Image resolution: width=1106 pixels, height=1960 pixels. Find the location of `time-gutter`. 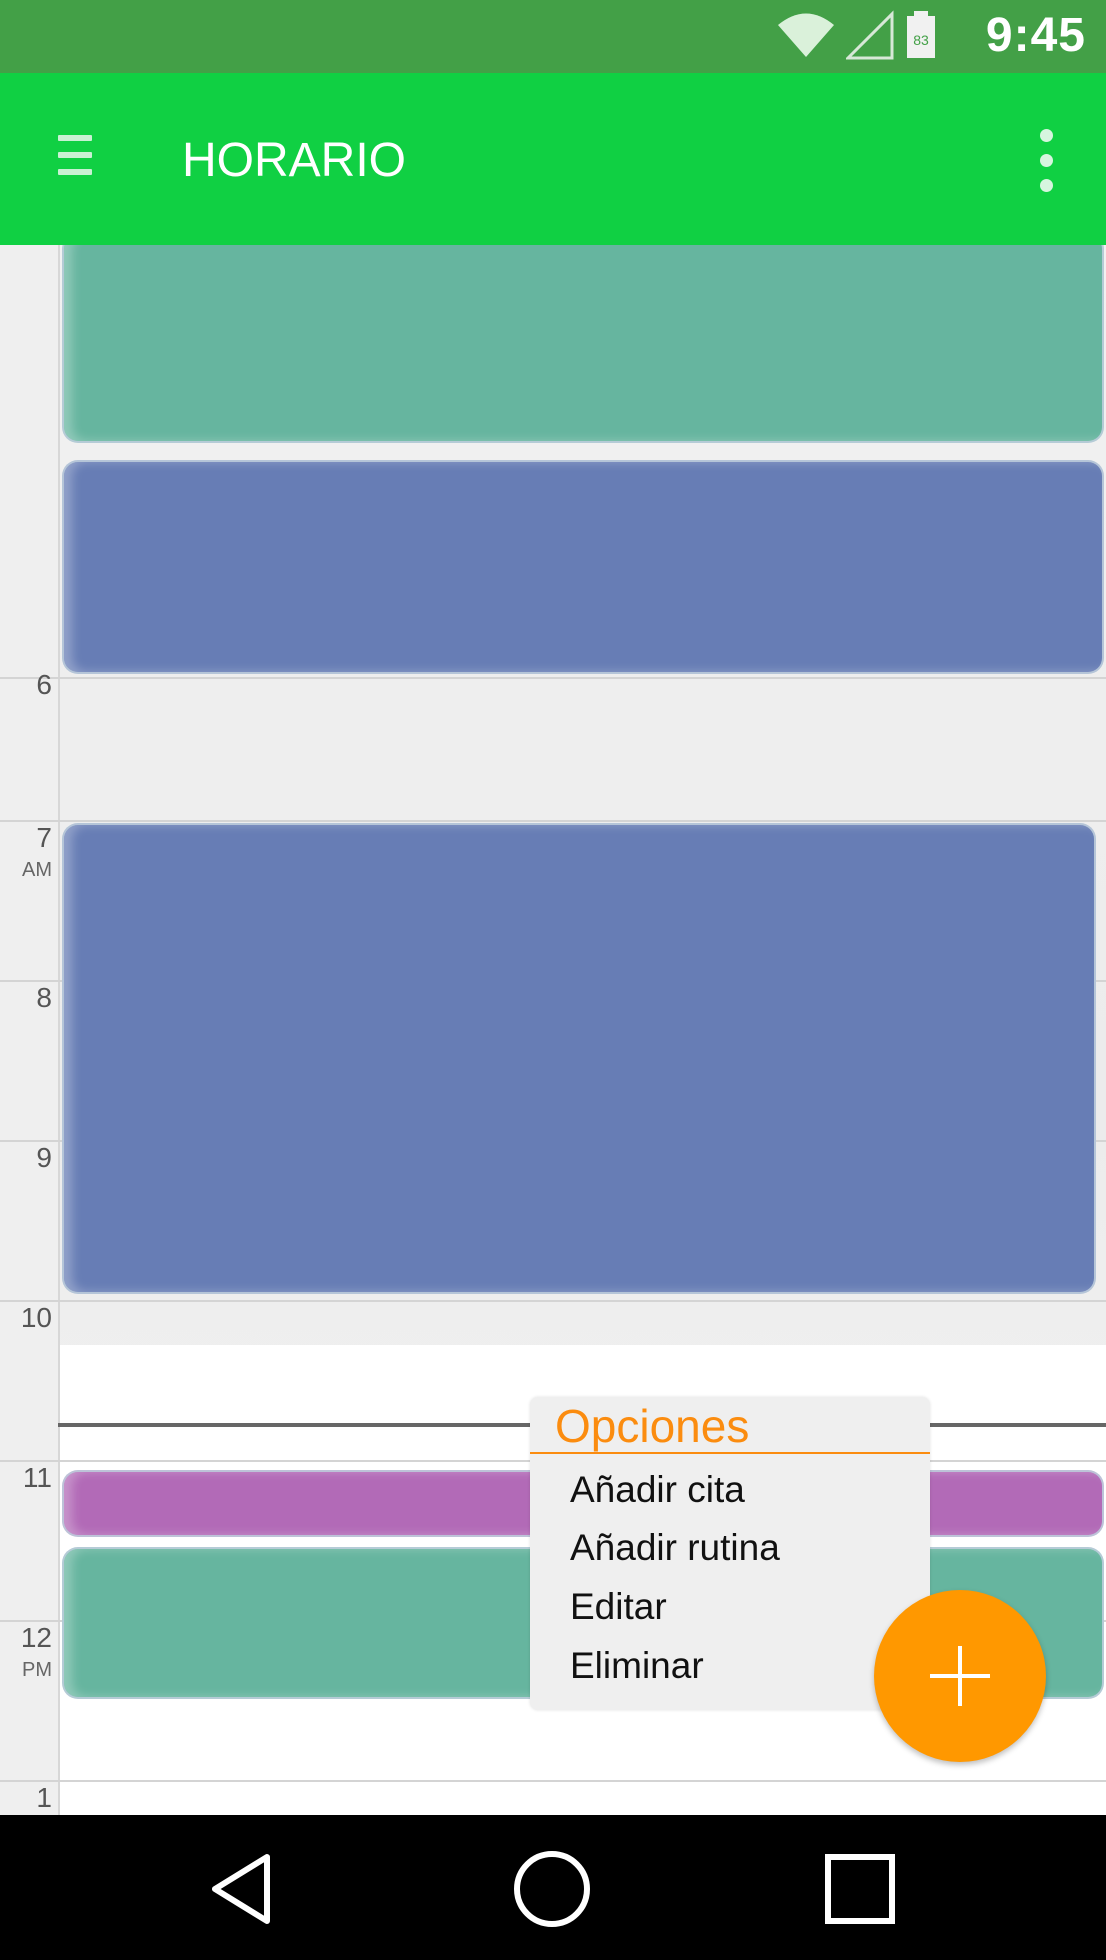

time-gutter is located at coordinates (30, 1030).